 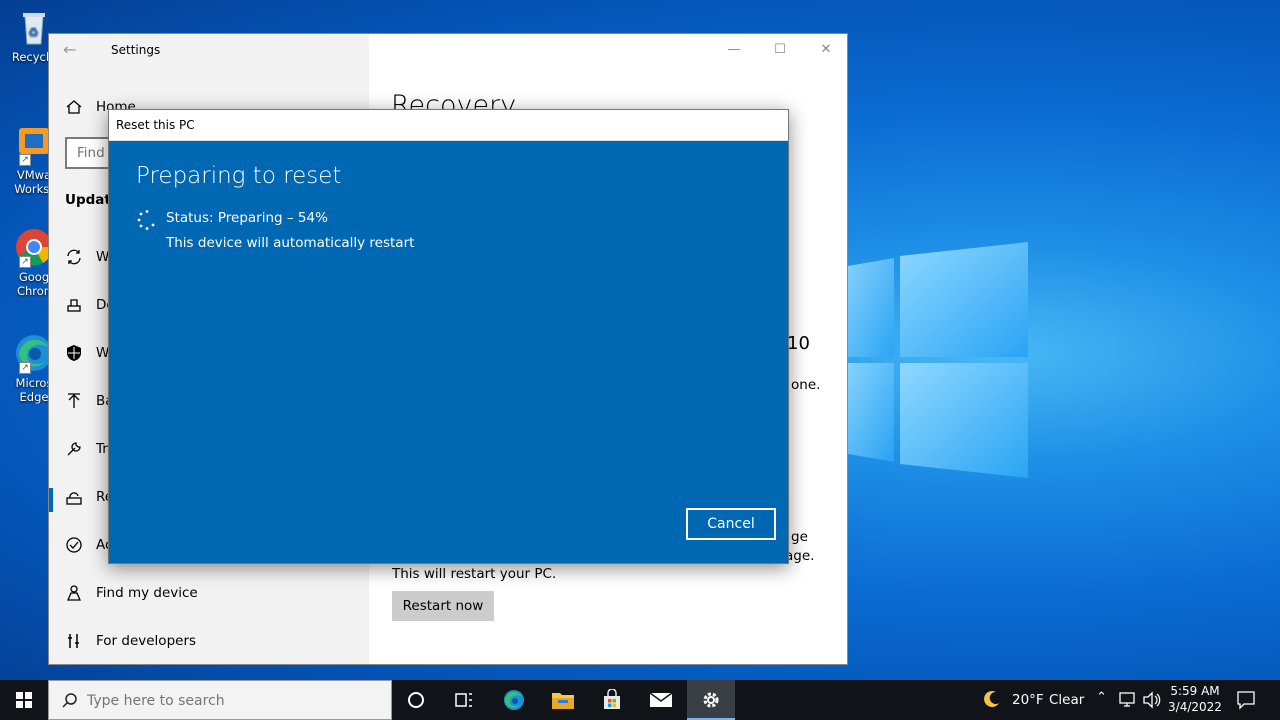 I want to click on weather-temperature: 20°F, so click(x=1028, y=700).